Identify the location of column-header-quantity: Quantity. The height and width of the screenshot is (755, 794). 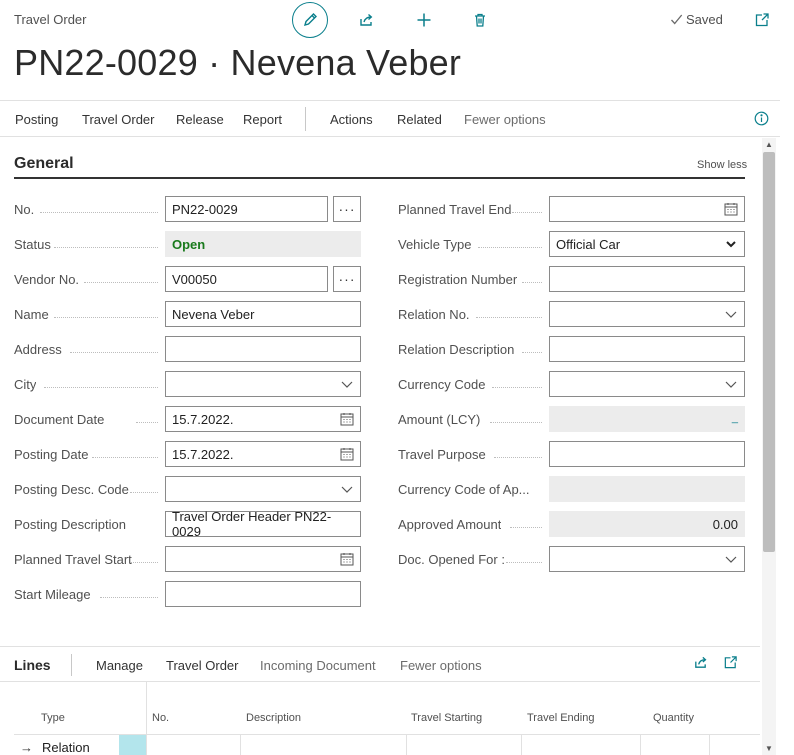
(673, 718).